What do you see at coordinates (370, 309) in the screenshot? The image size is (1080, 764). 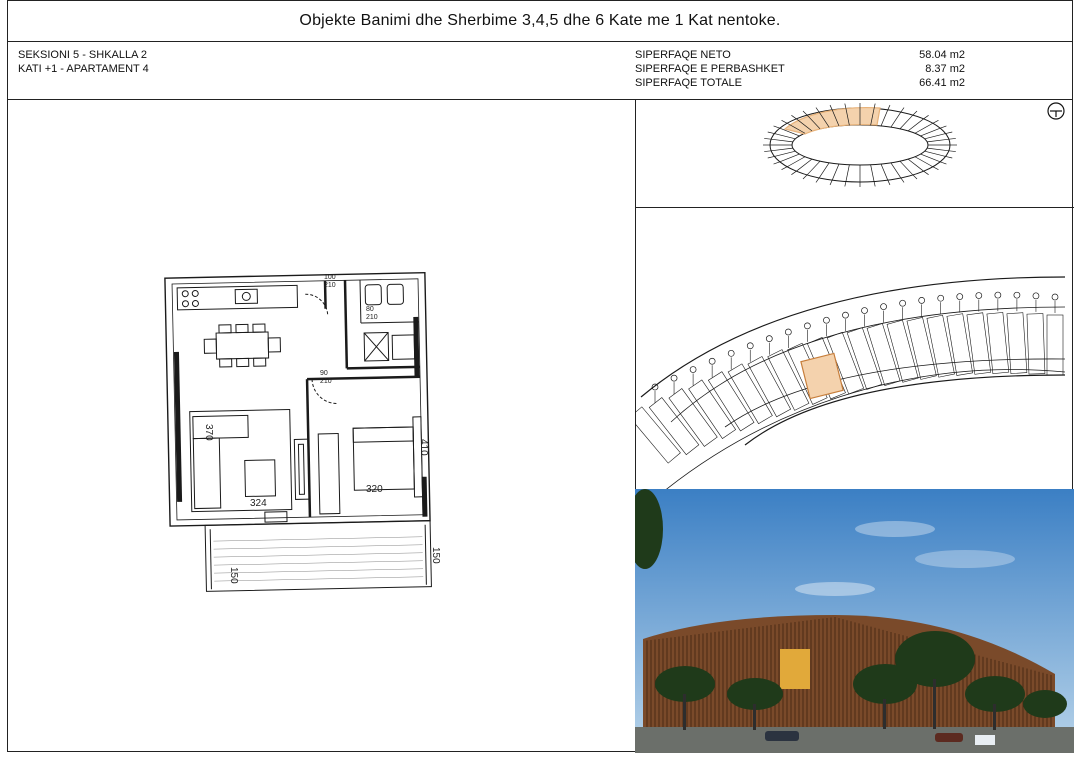 I see `door-tag-top: 80` at bounding box center [370, 309].